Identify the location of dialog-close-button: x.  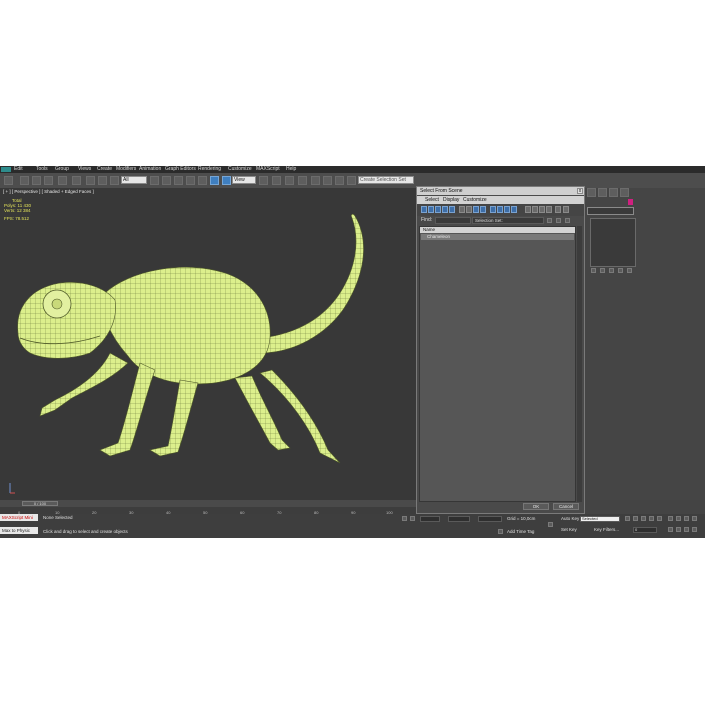
(580, 191).